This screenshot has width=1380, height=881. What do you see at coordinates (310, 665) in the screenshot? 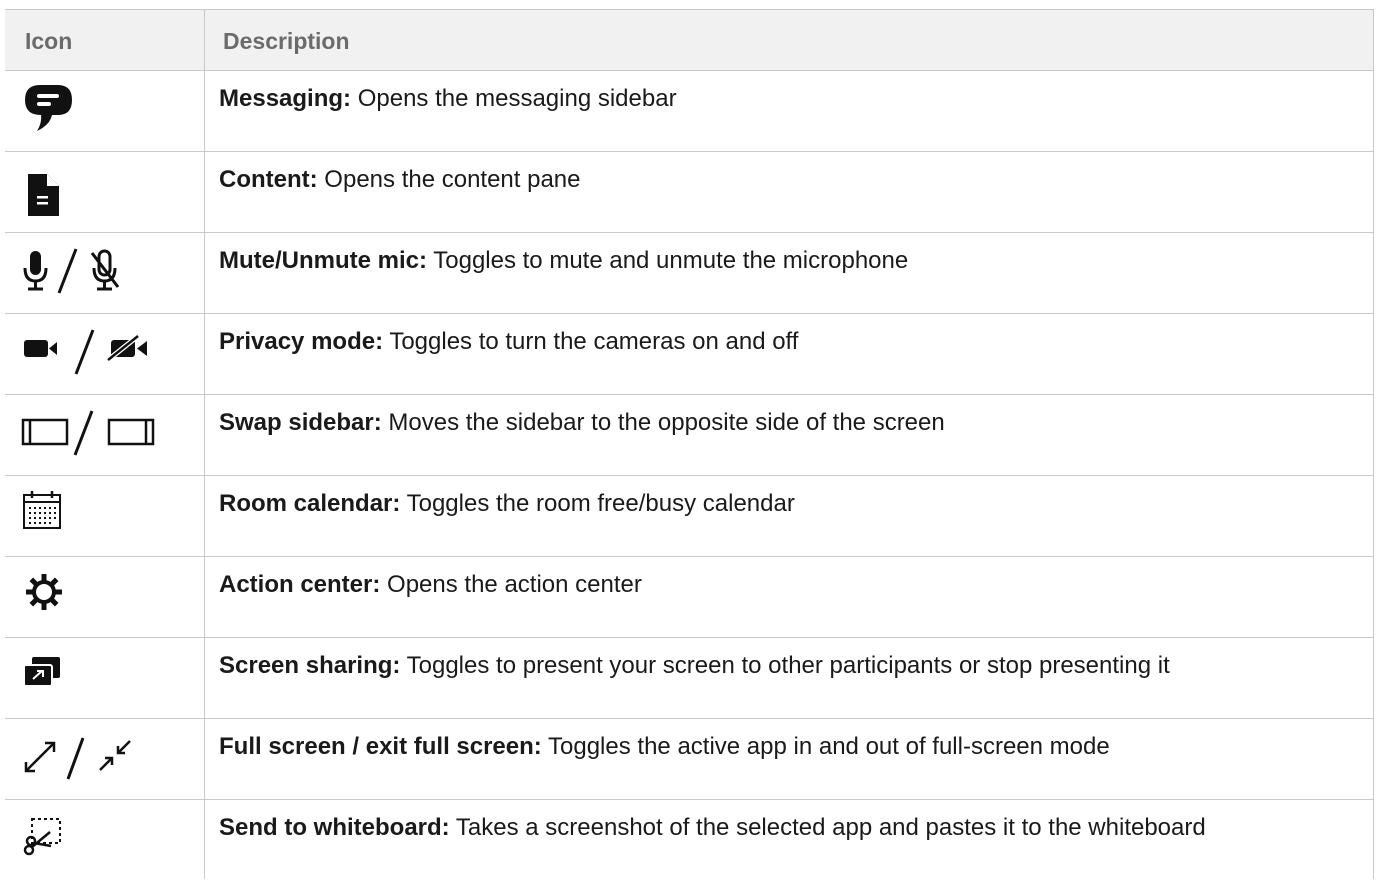
I see `row-title: Screen sharing:` at bounding box center [310, 665].